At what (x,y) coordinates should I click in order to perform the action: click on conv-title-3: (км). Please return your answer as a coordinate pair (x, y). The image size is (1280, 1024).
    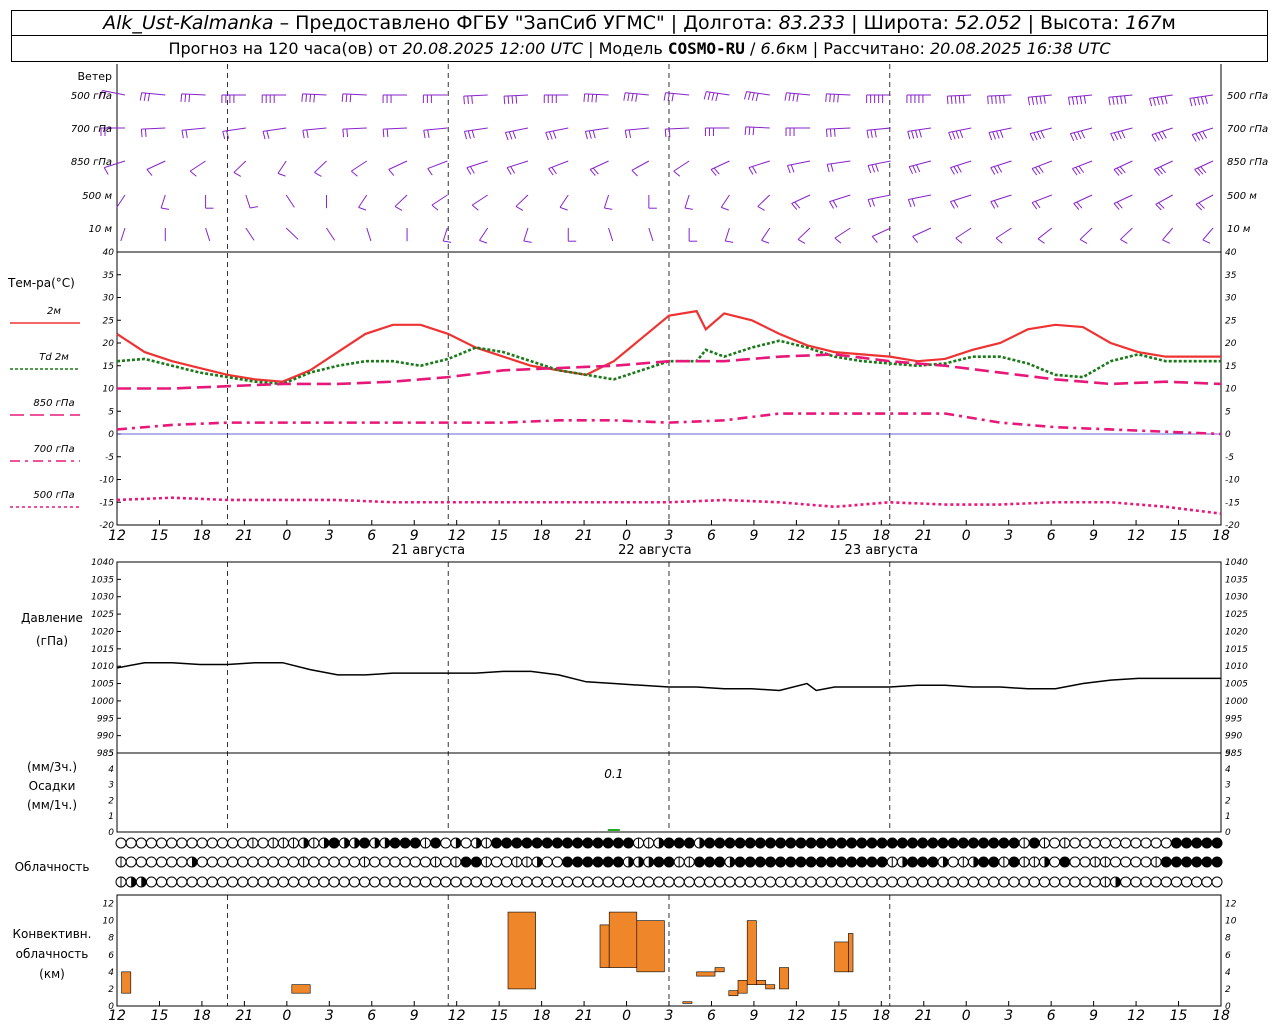
    Looking at the image, I should click on (52, 974).